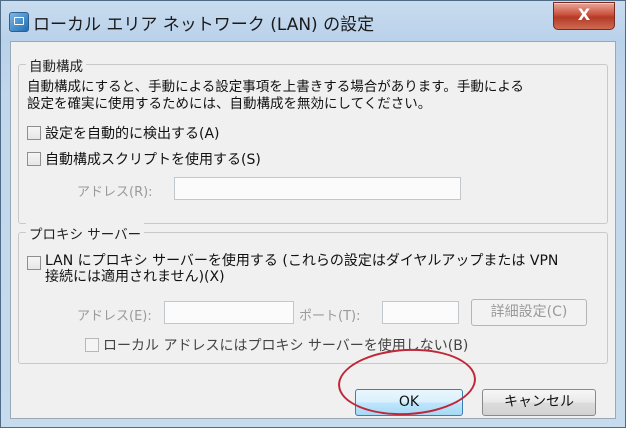  Describe the element at coordinates (204, 25) in the screenshot. I see `window-title: ローカル エリア ネットワーク (LAN) の設定` at that location.